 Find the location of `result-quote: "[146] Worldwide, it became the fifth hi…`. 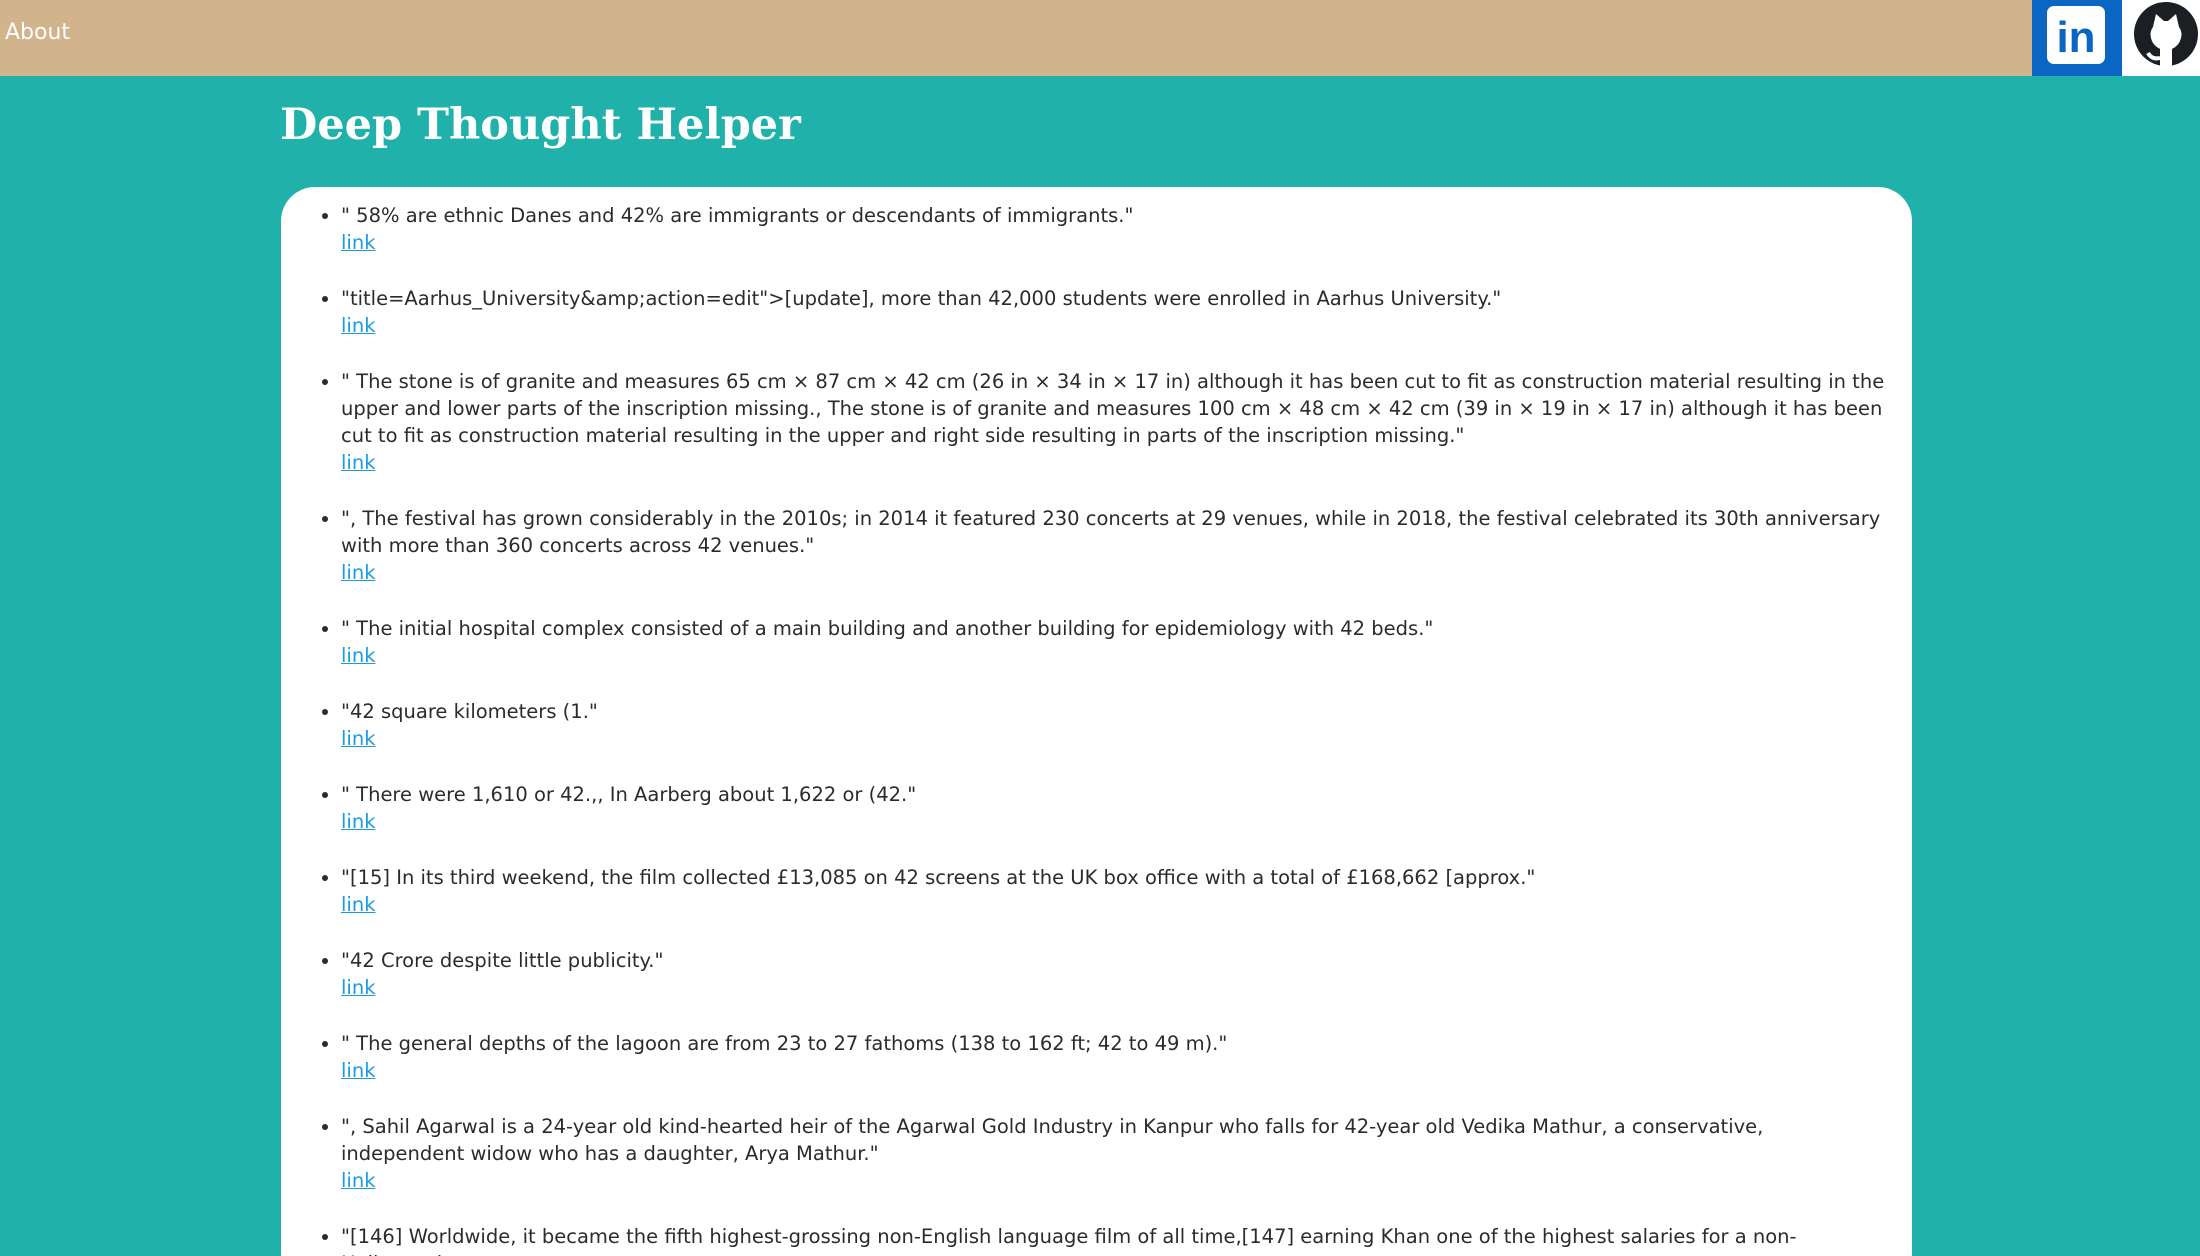

result-quote: "[146] Worldwide, it became the fifth hi… is located at coordinates (1069, 1240).